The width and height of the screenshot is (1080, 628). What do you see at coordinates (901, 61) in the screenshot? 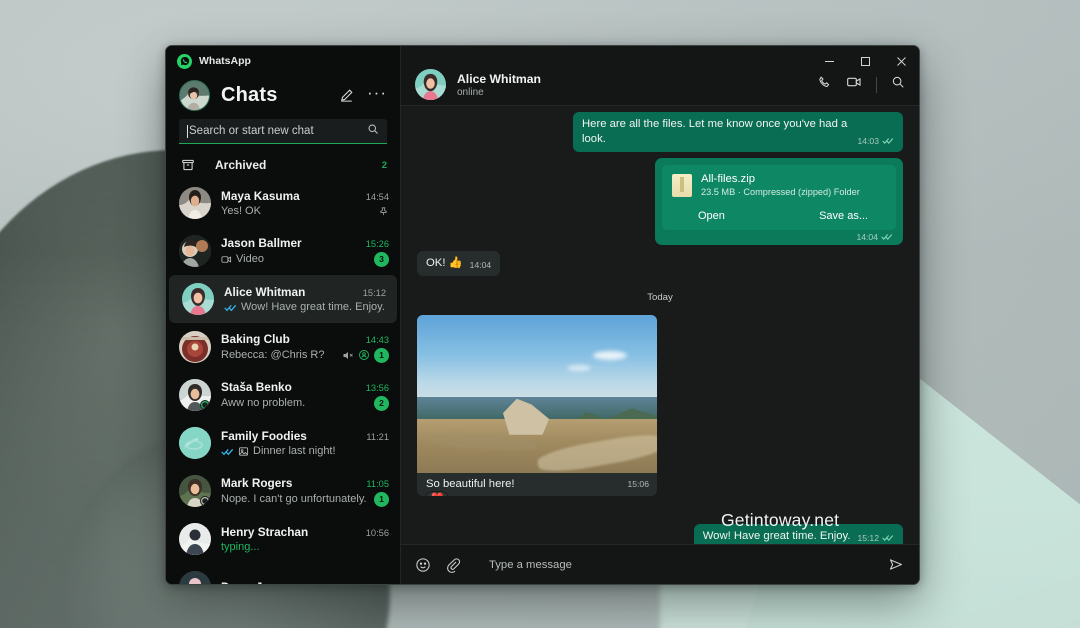
I see `close-button` at bounding box center [901, 61].